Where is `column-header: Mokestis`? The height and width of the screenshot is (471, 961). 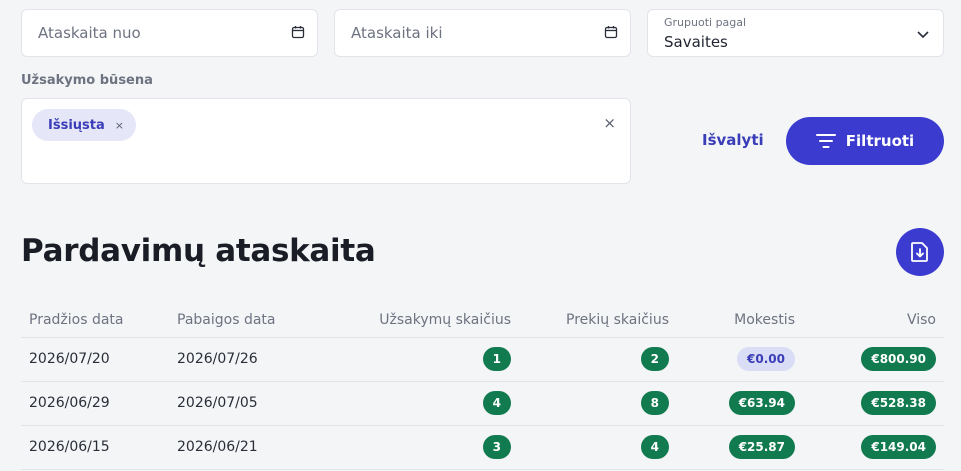
column-header: Mokestis is located at coordinates (740, 320).